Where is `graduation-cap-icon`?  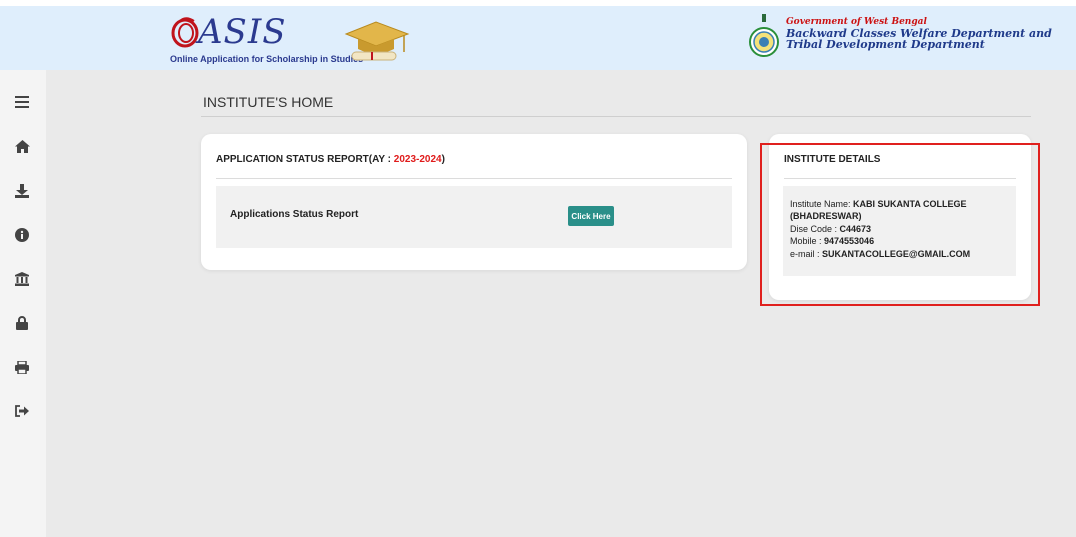 graduation-cap-icon is located at coordinates (377, 41).